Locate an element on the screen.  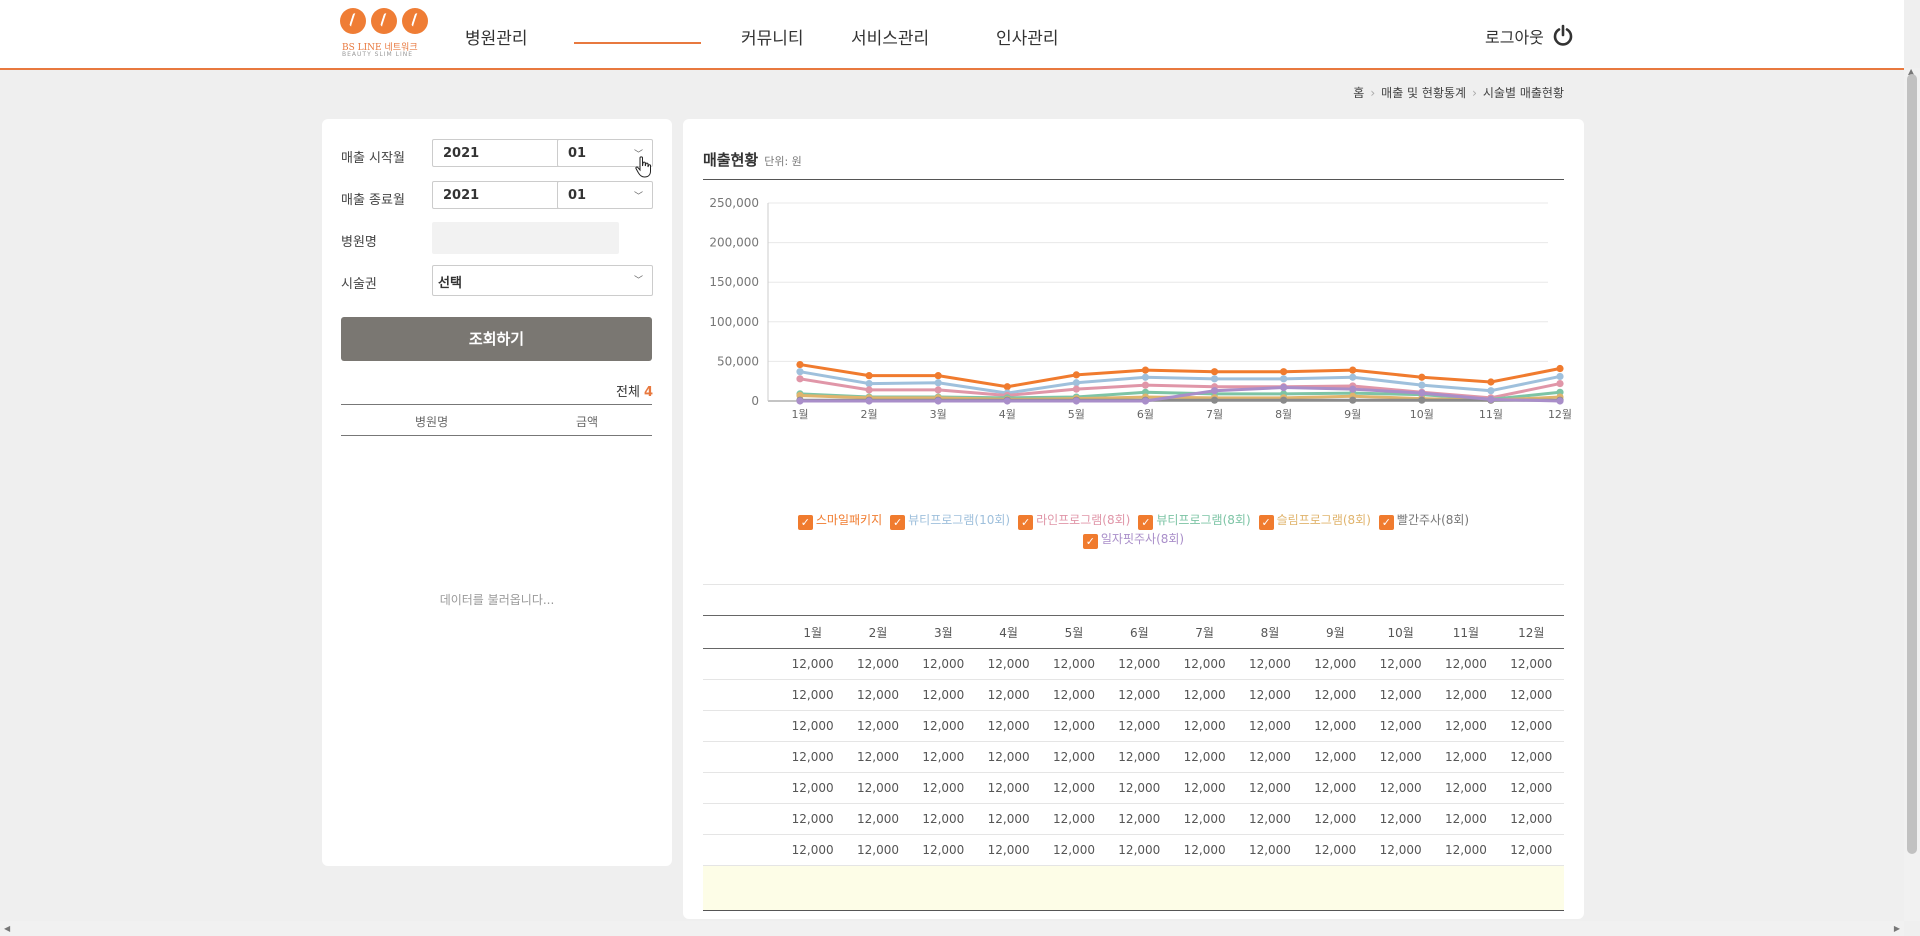
legend-label: 뷰티프로그램(8회) is located at coordinates (1203, 520).